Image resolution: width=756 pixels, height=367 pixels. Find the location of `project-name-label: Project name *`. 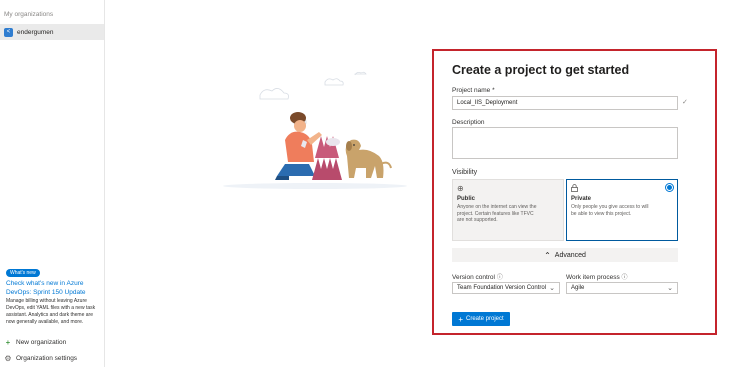

project-name-label: Project name * is located at coordinates (473, 90).